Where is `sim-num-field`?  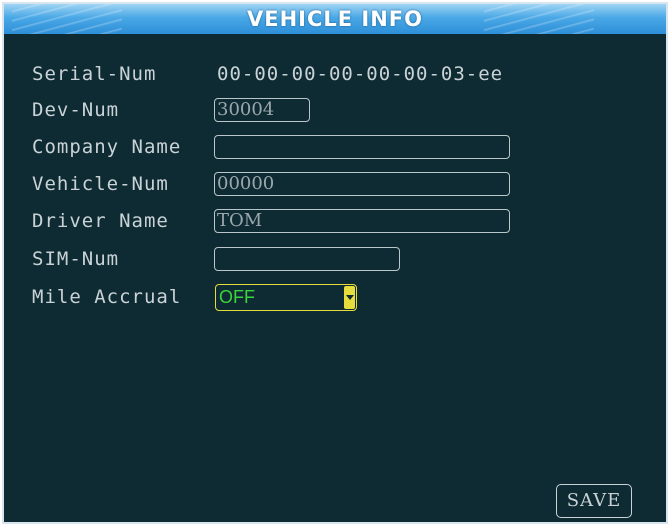
sim-num-field is located at coordinates (307, 259).